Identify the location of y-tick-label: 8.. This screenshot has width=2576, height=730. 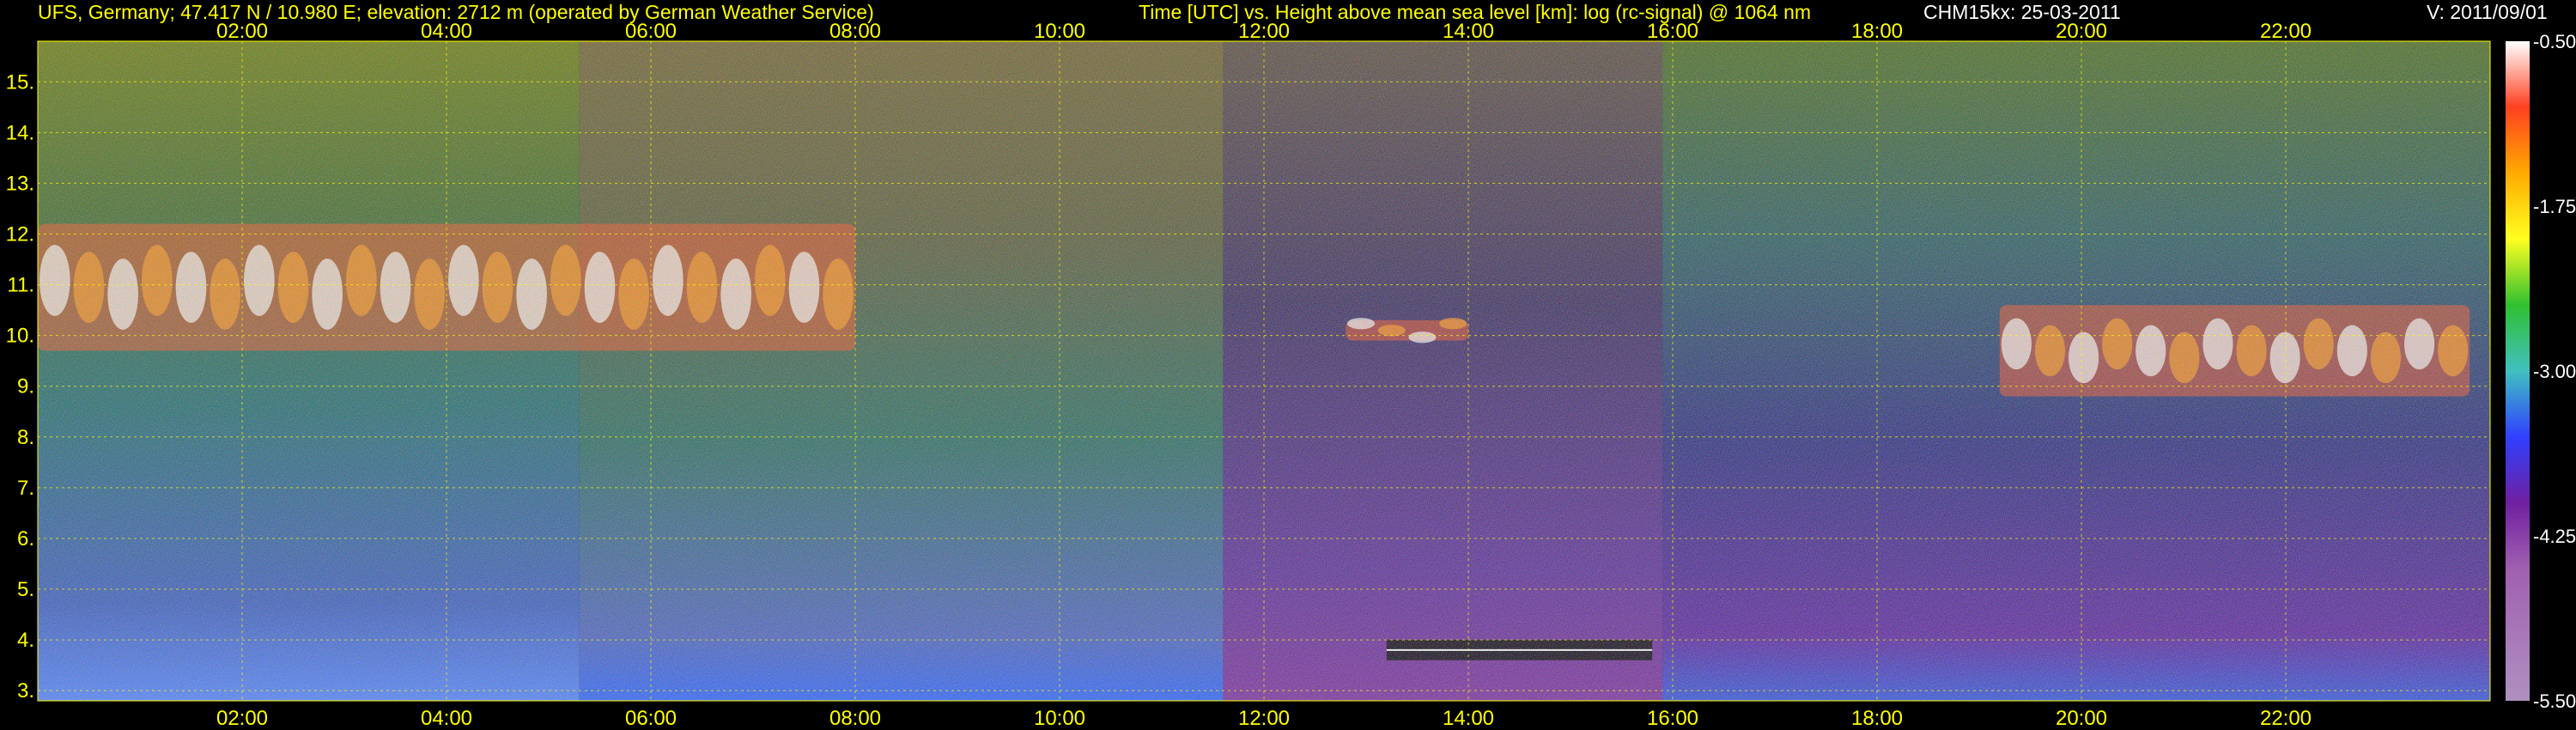
(25, 437).